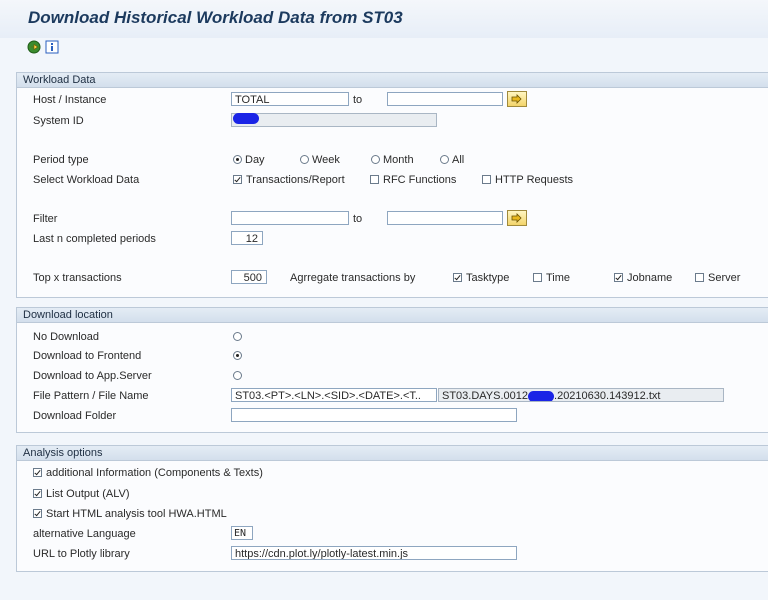  Describe the element at coordinates (91, 396) in the screenshot. I see `file-pattern-label: File Pattern / File Name` at that location.